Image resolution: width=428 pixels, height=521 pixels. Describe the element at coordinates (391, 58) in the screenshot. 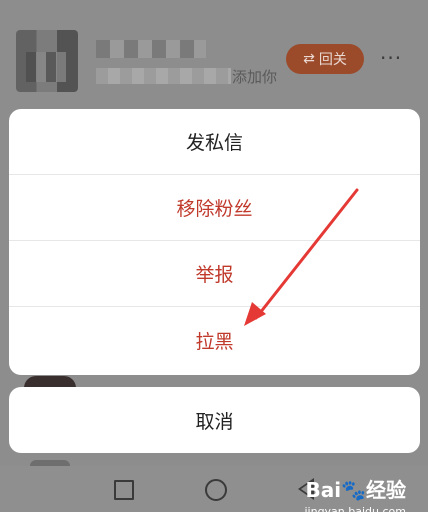

I see `more-icon: ···` at that location.